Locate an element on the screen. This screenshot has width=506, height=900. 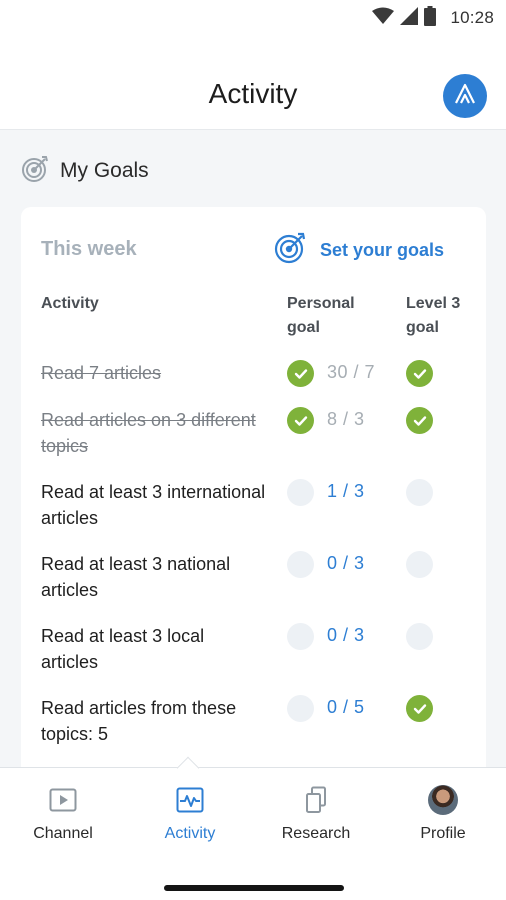
status-bar: 10:28 is located at coordinates (253, 18).